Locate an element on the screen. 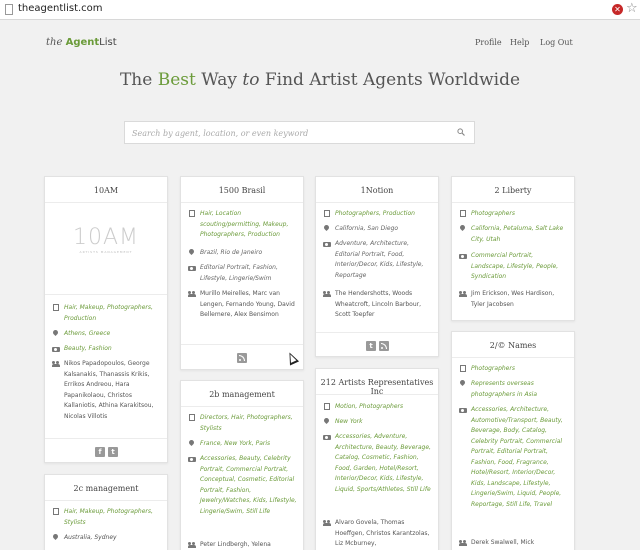 The height and width of the screenshot is (550, 640). block-icon: ✕ is located at coordinates (617, 9).